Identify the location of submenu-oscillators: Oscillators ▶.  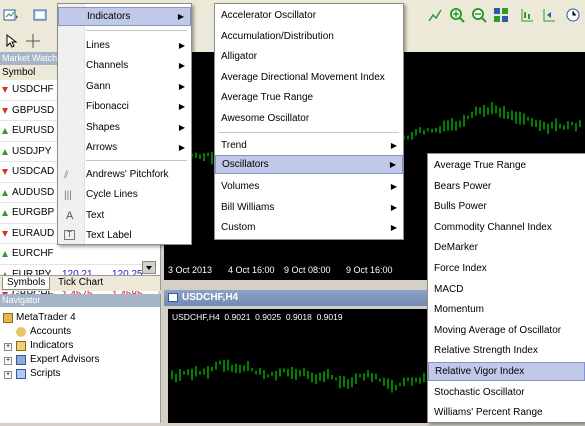
(309, 164).